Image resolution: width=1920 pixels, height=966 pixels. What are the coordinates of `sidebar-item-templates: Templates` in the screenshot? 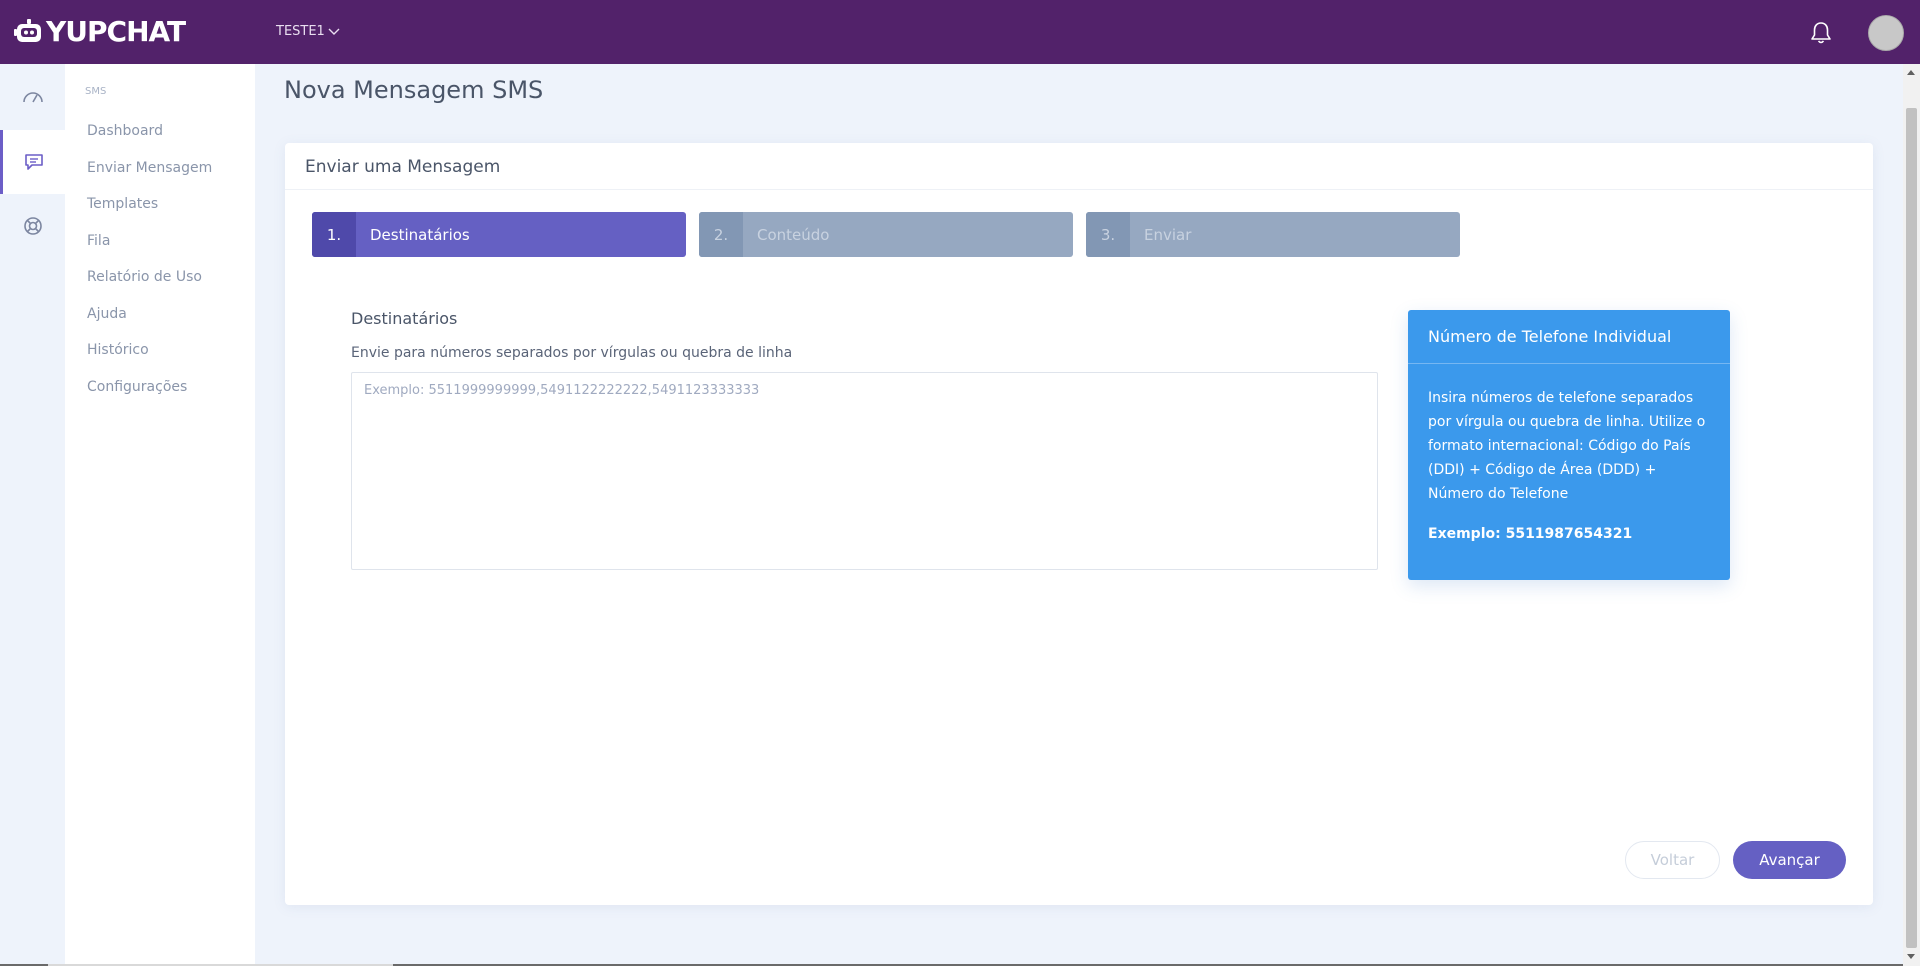 It's located at (122, 204).